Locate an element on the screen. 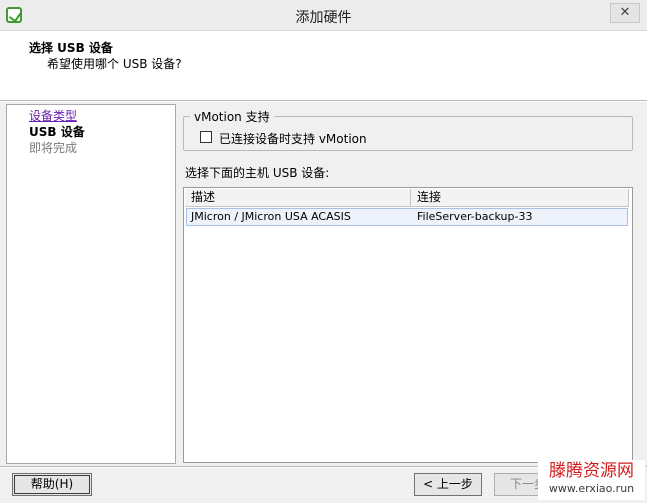  page-title: 选择 USB 设备 is located at coordinates (71, 48).